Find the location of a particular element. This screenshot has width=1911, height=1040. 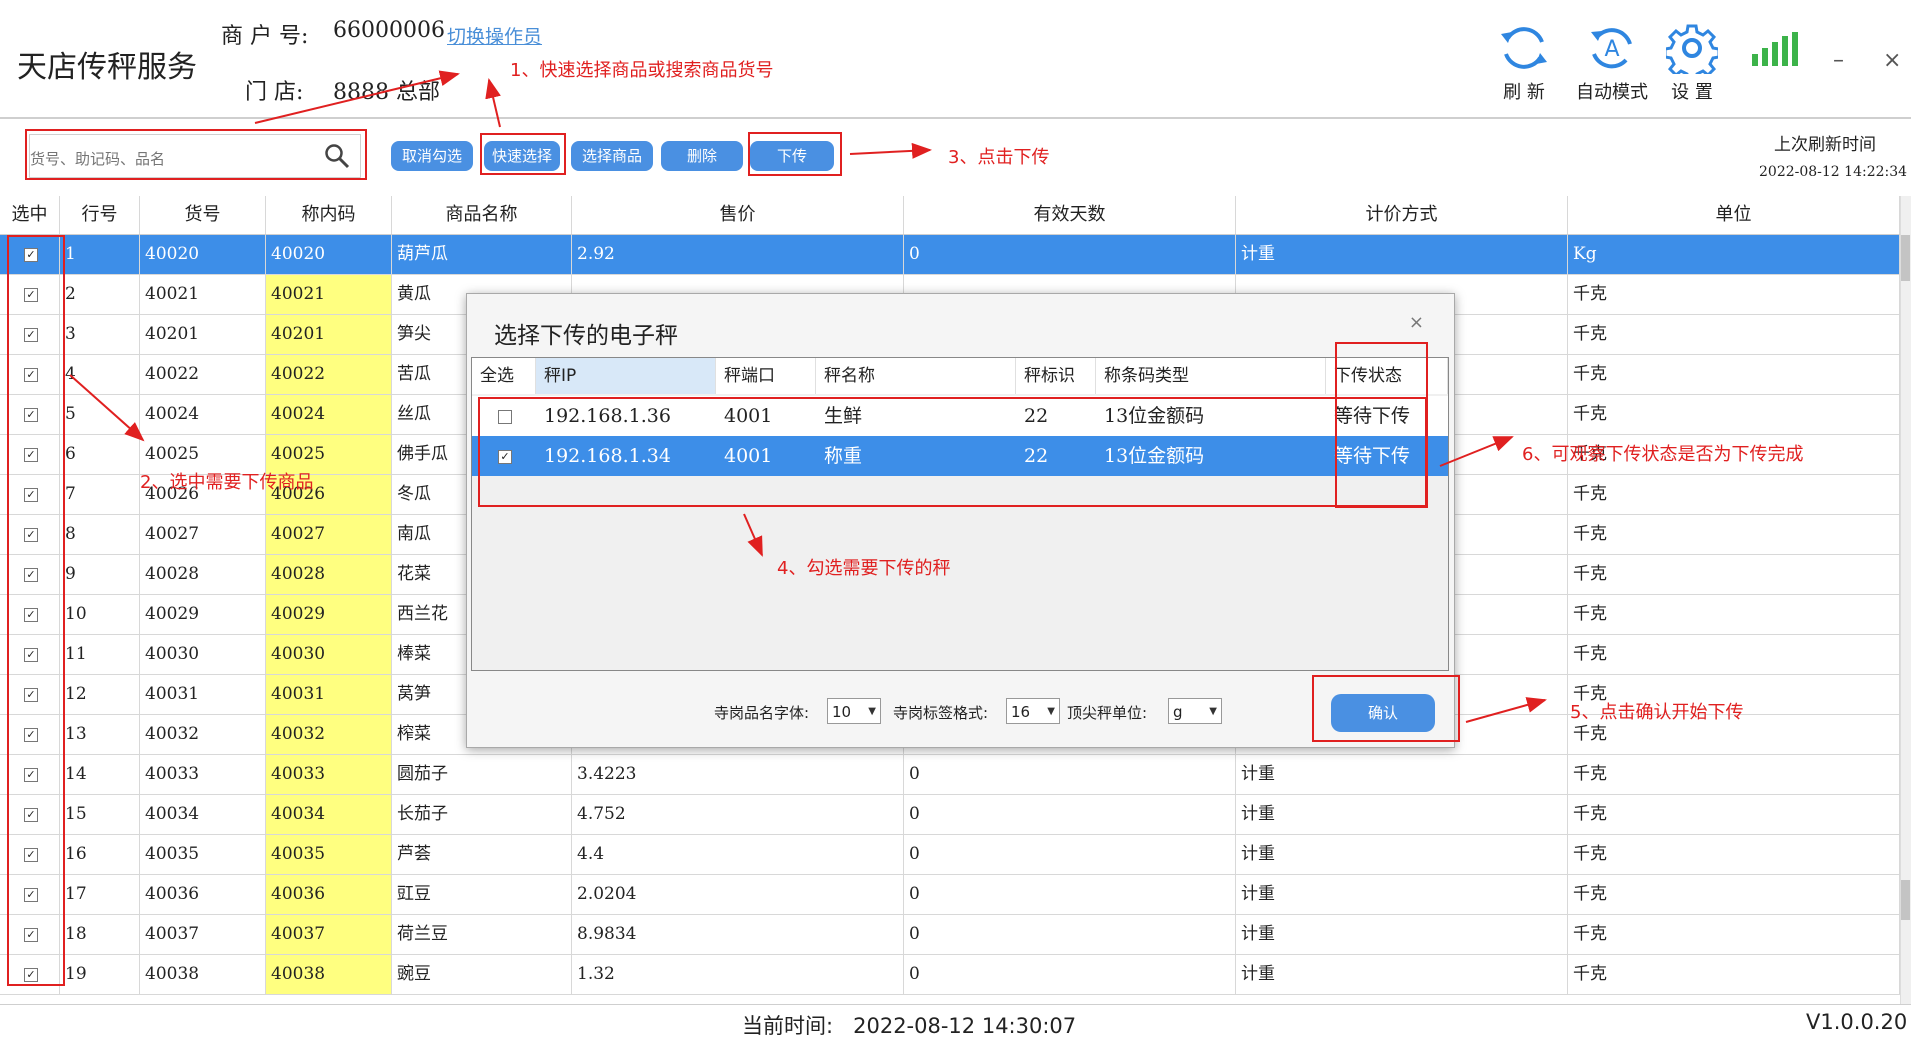

dialog-column-header: 秤名称 is located at coordinates (916, 376).